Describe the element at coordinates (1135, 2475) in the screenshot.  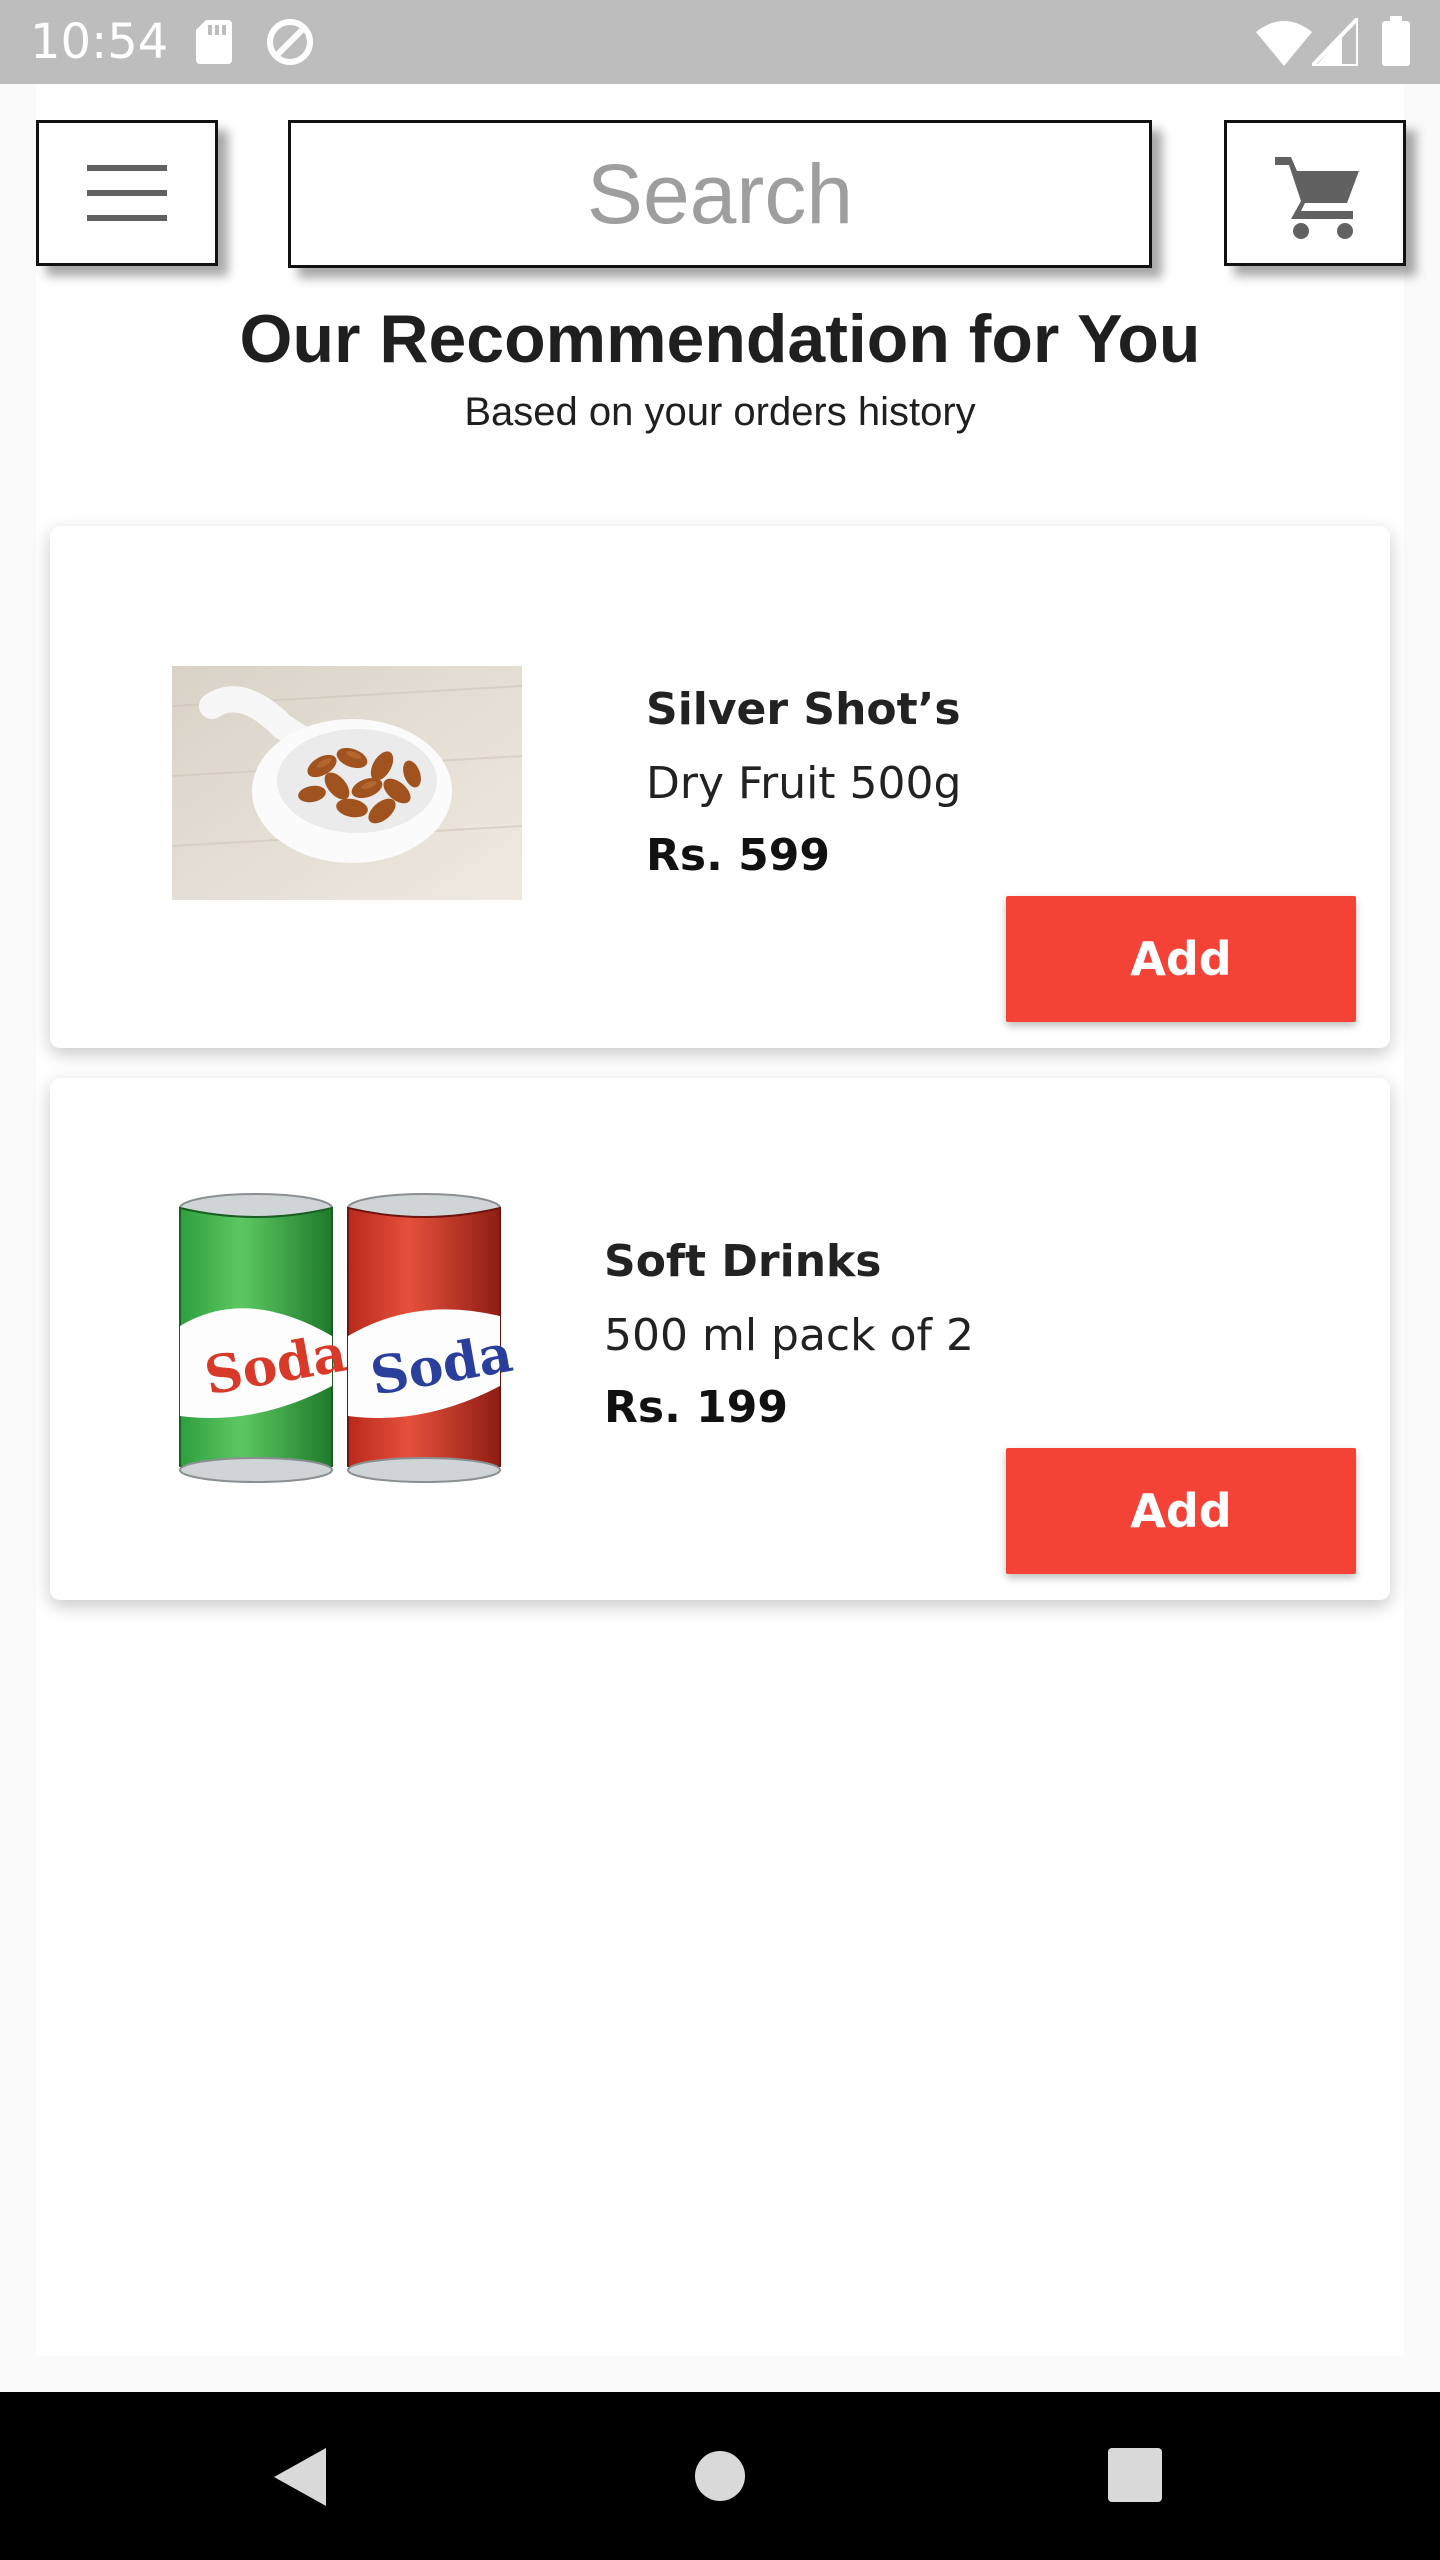
I see `recents-icon` at that location.